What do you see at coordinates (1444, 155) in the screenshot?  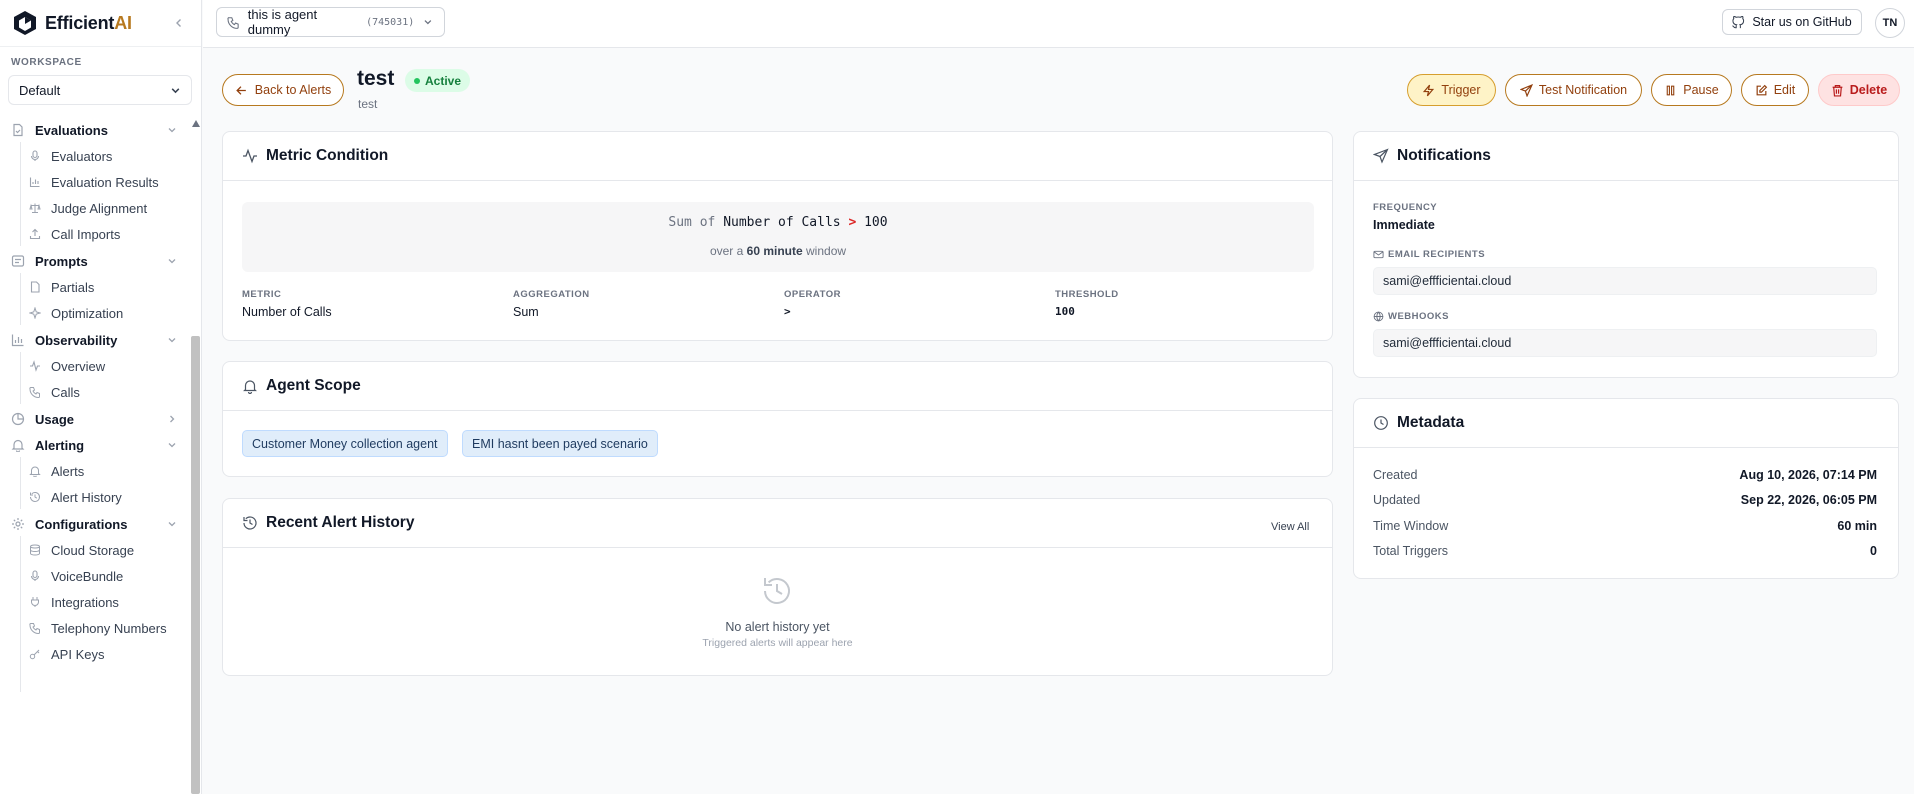 I see `card-title: Notifications` at bounding box center [1444, 155].